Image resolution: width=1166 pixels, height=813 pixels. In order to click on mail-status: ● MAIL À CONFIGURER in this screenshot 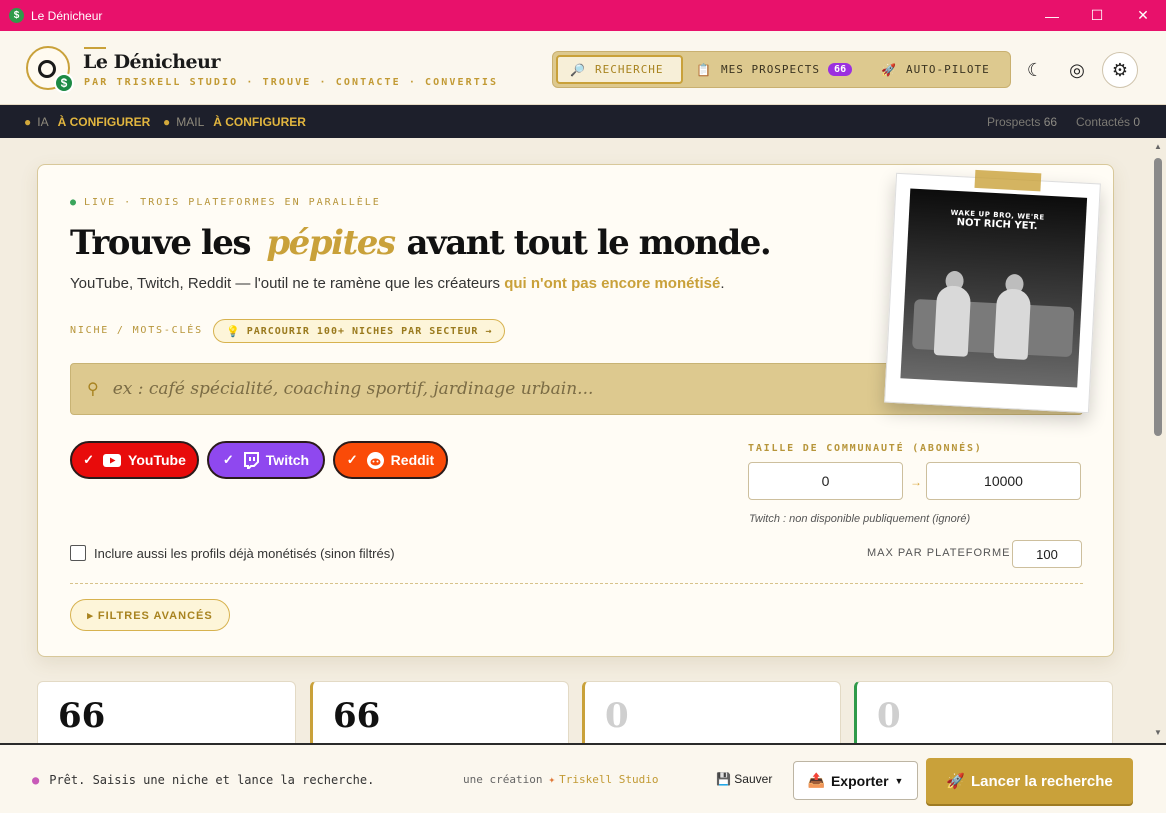, I will do `click(234, 122)`.